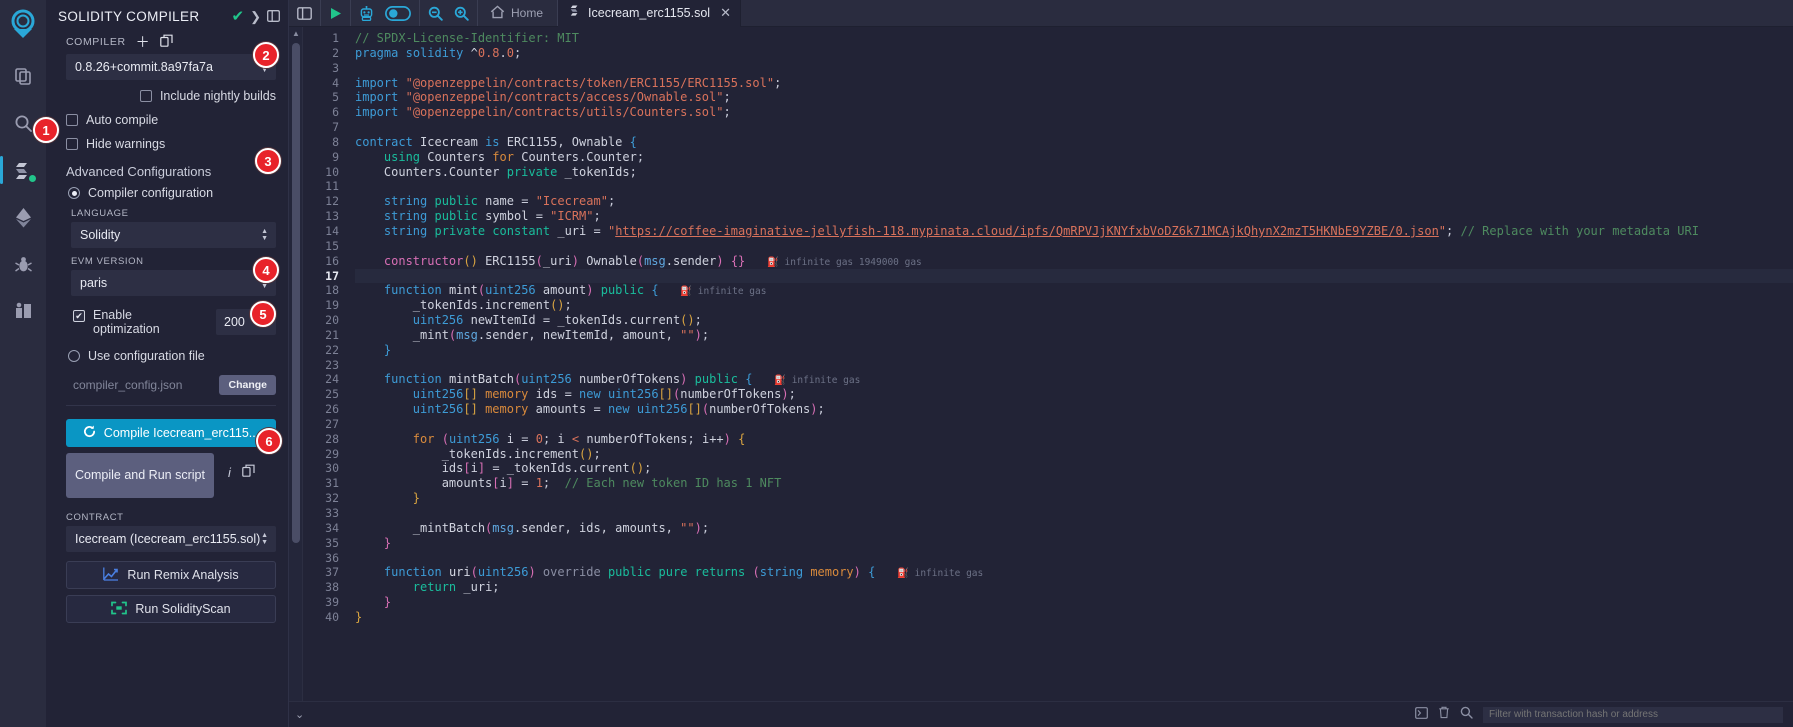  What do you see at coordinates (461, 13) in the screenshot?
I see `zoom-in-icon` at bounding box center [461, 13].